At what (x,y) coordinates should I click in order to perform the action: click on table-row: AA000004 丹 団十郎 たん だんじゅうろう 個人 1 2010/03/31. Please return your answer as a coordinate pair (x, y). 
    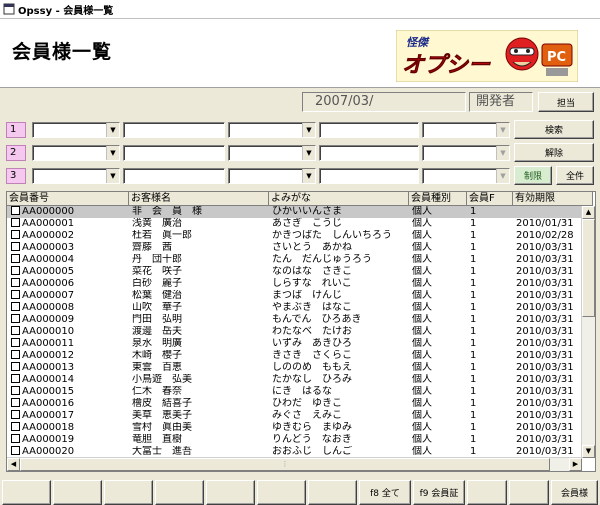
    Looking at the image, I should click on (297, 260).